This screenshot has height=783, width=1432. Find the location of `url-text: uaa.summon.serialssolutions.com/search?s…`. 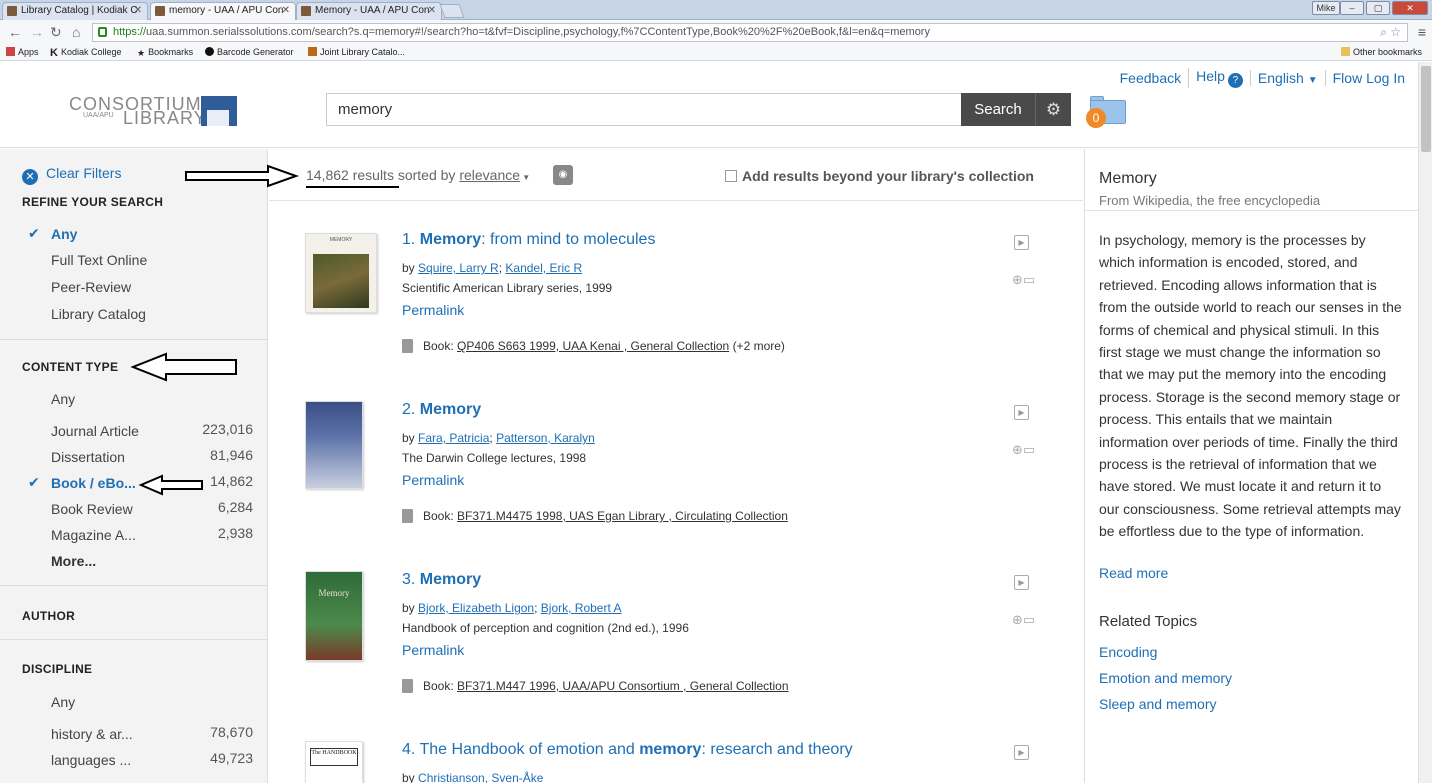

url-text: uaa.summon.serialssolutions.com/search?s… is located at coordinates (538, 32).